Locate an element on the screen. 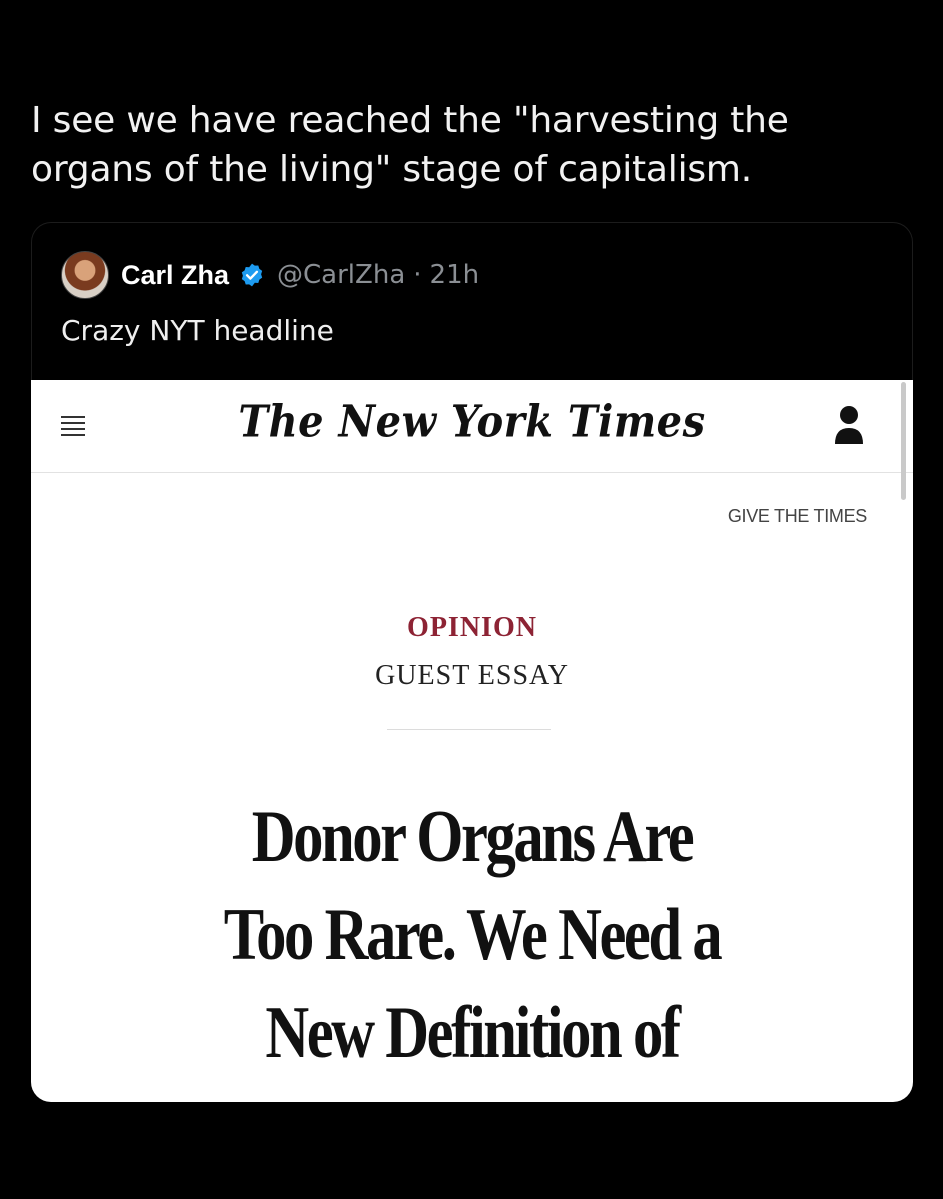 The height and width of the screenshot is (1199, 943). verified-badge-icon is located at coordinates (252, 275).